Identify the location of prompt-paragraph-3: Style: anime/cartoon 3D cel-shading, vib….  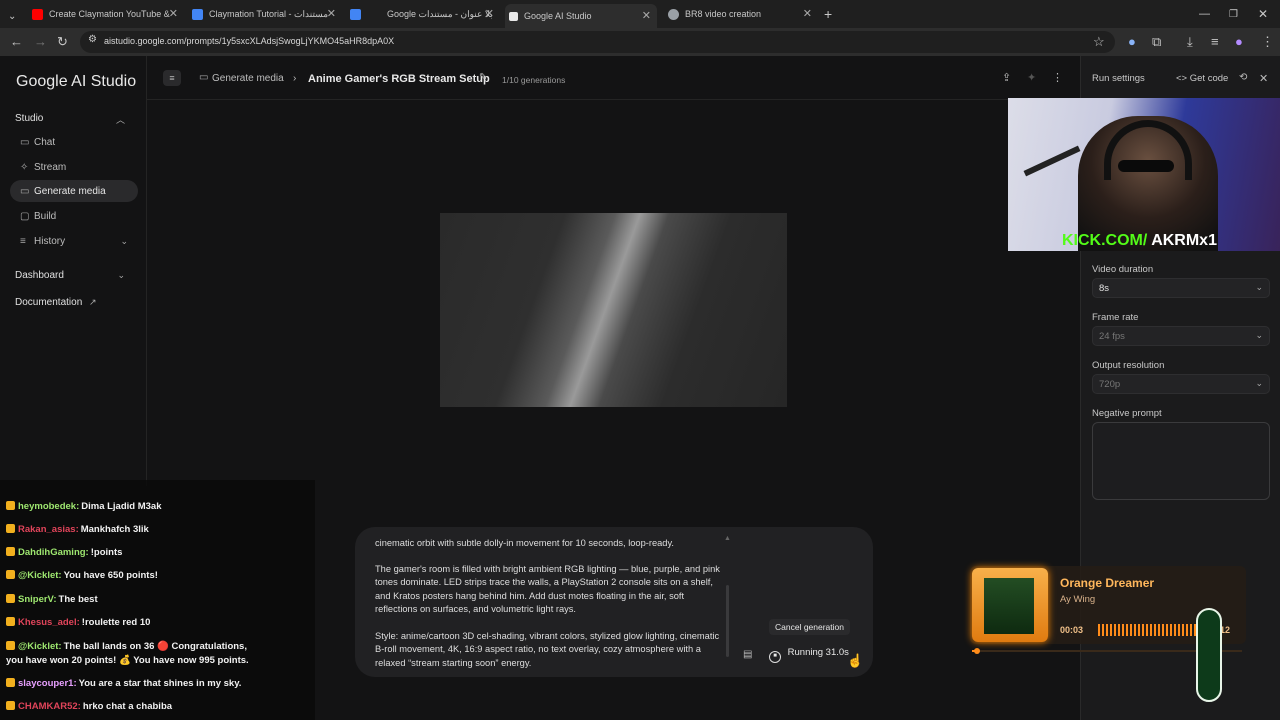
(547, 649).